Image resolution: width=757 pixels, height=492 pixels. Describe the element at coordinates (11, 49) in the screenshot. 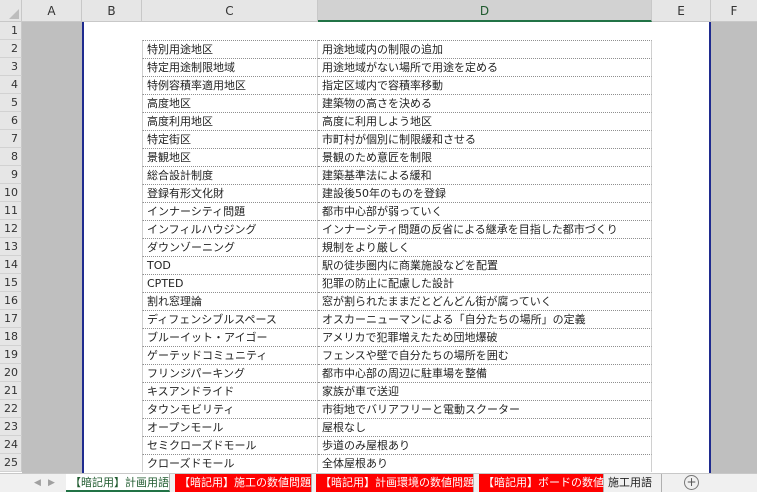

I see `row-header: 2` at that location.